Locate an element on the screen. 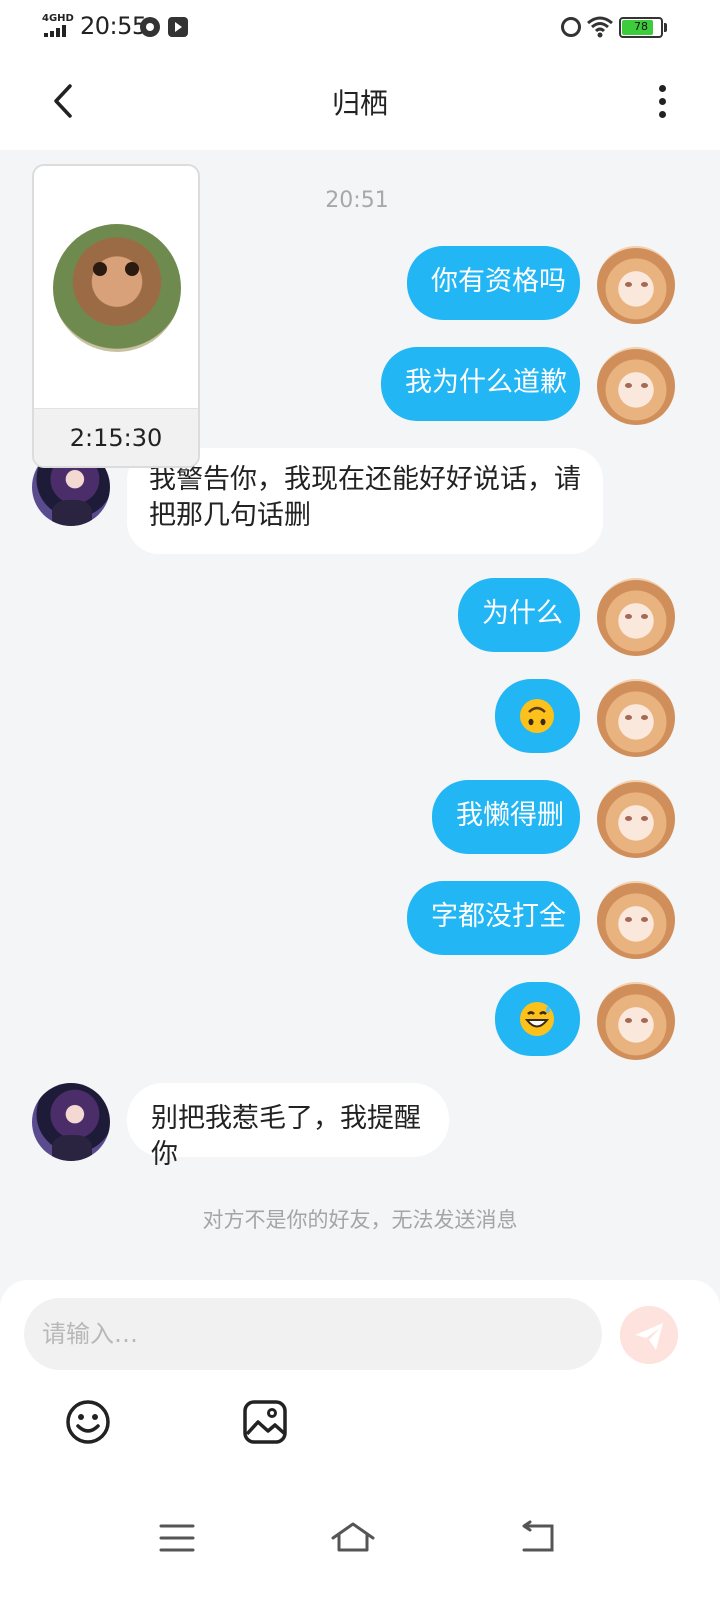  my-message-bubble: 我为什么道歉 is located at coordinates (480, 384).